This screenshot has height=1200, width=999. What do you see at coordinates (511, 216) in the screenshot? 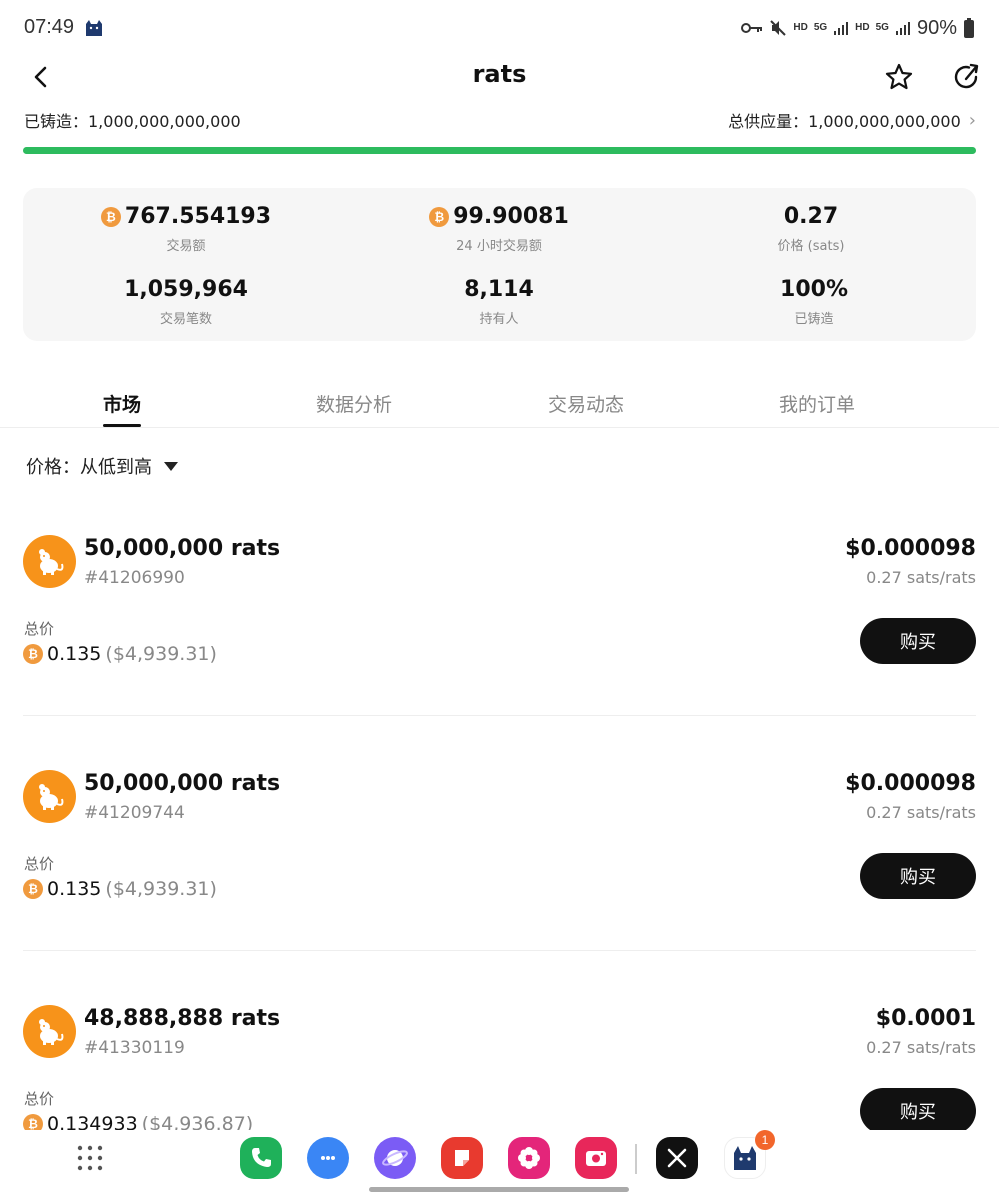
I see `stat-value: 99.90081` at bounding box center [511, 216].